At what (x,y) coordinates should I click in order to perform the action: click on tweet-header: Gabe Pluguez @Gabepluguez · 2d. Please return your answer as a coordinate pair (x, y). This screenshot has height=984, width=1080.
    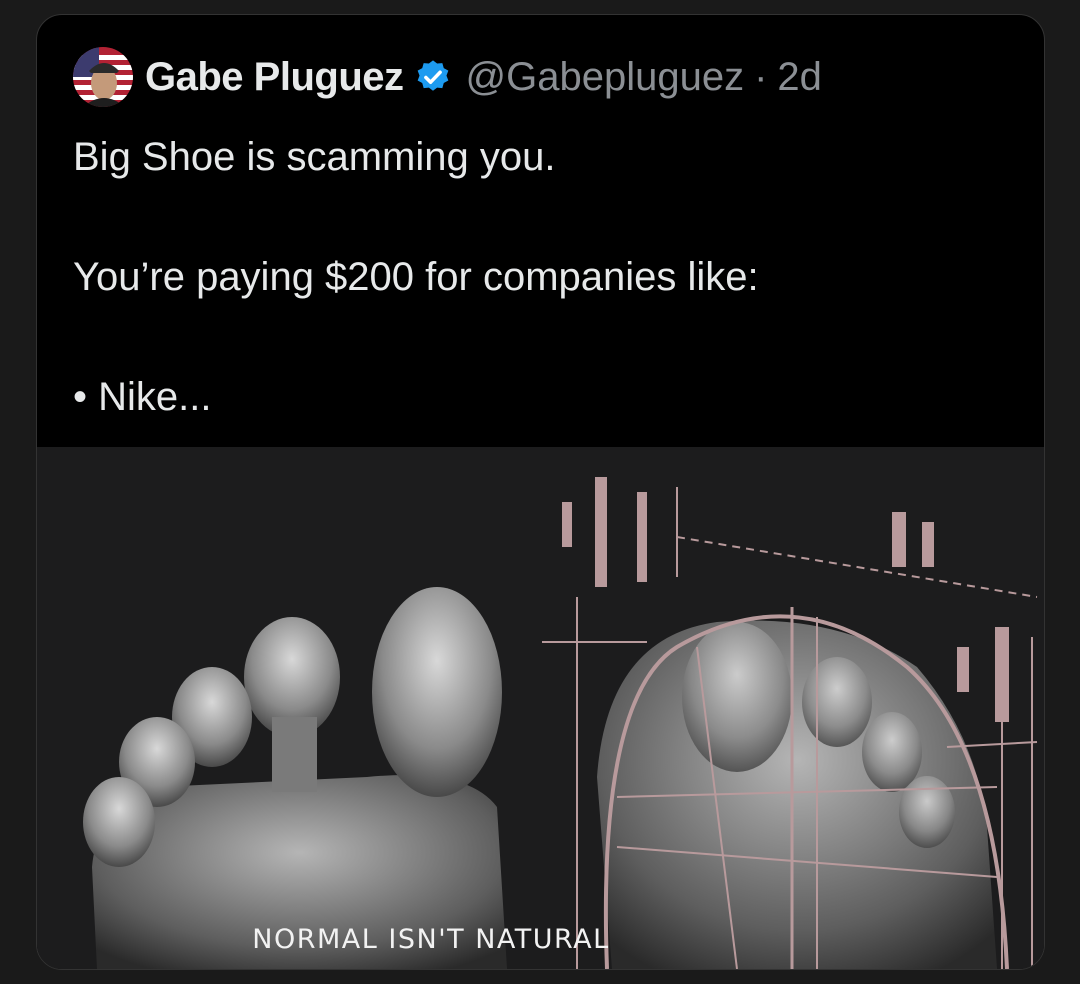
    Looking at the image, I should click on (447, 77).